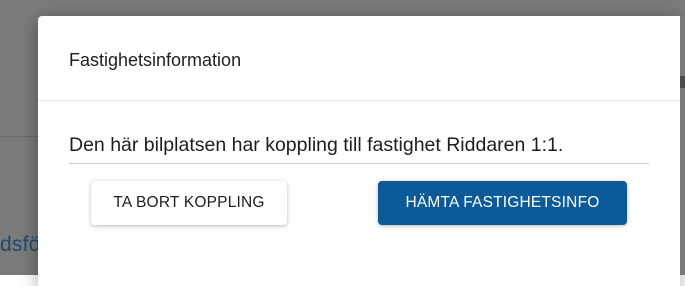 This screenshot has width=685, height=286. I want to click on fetch-property-info-button: HÄMTA FASTIGHETSINFO, so click(502, 203).